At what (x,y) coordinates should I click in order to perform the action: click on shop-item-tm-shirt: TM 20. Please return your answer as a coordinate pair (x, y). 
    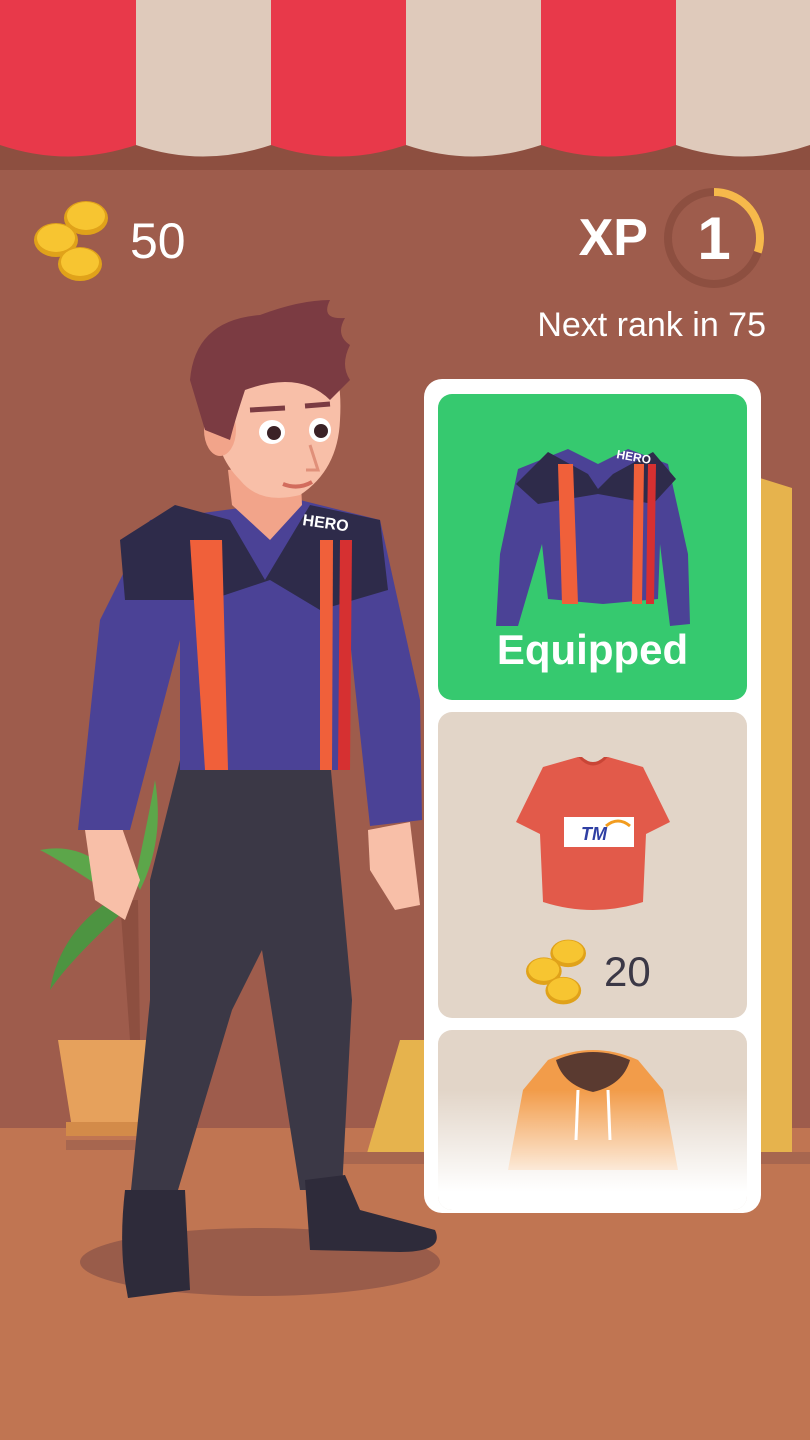
    Looking at the image, I should click on (592, 865).